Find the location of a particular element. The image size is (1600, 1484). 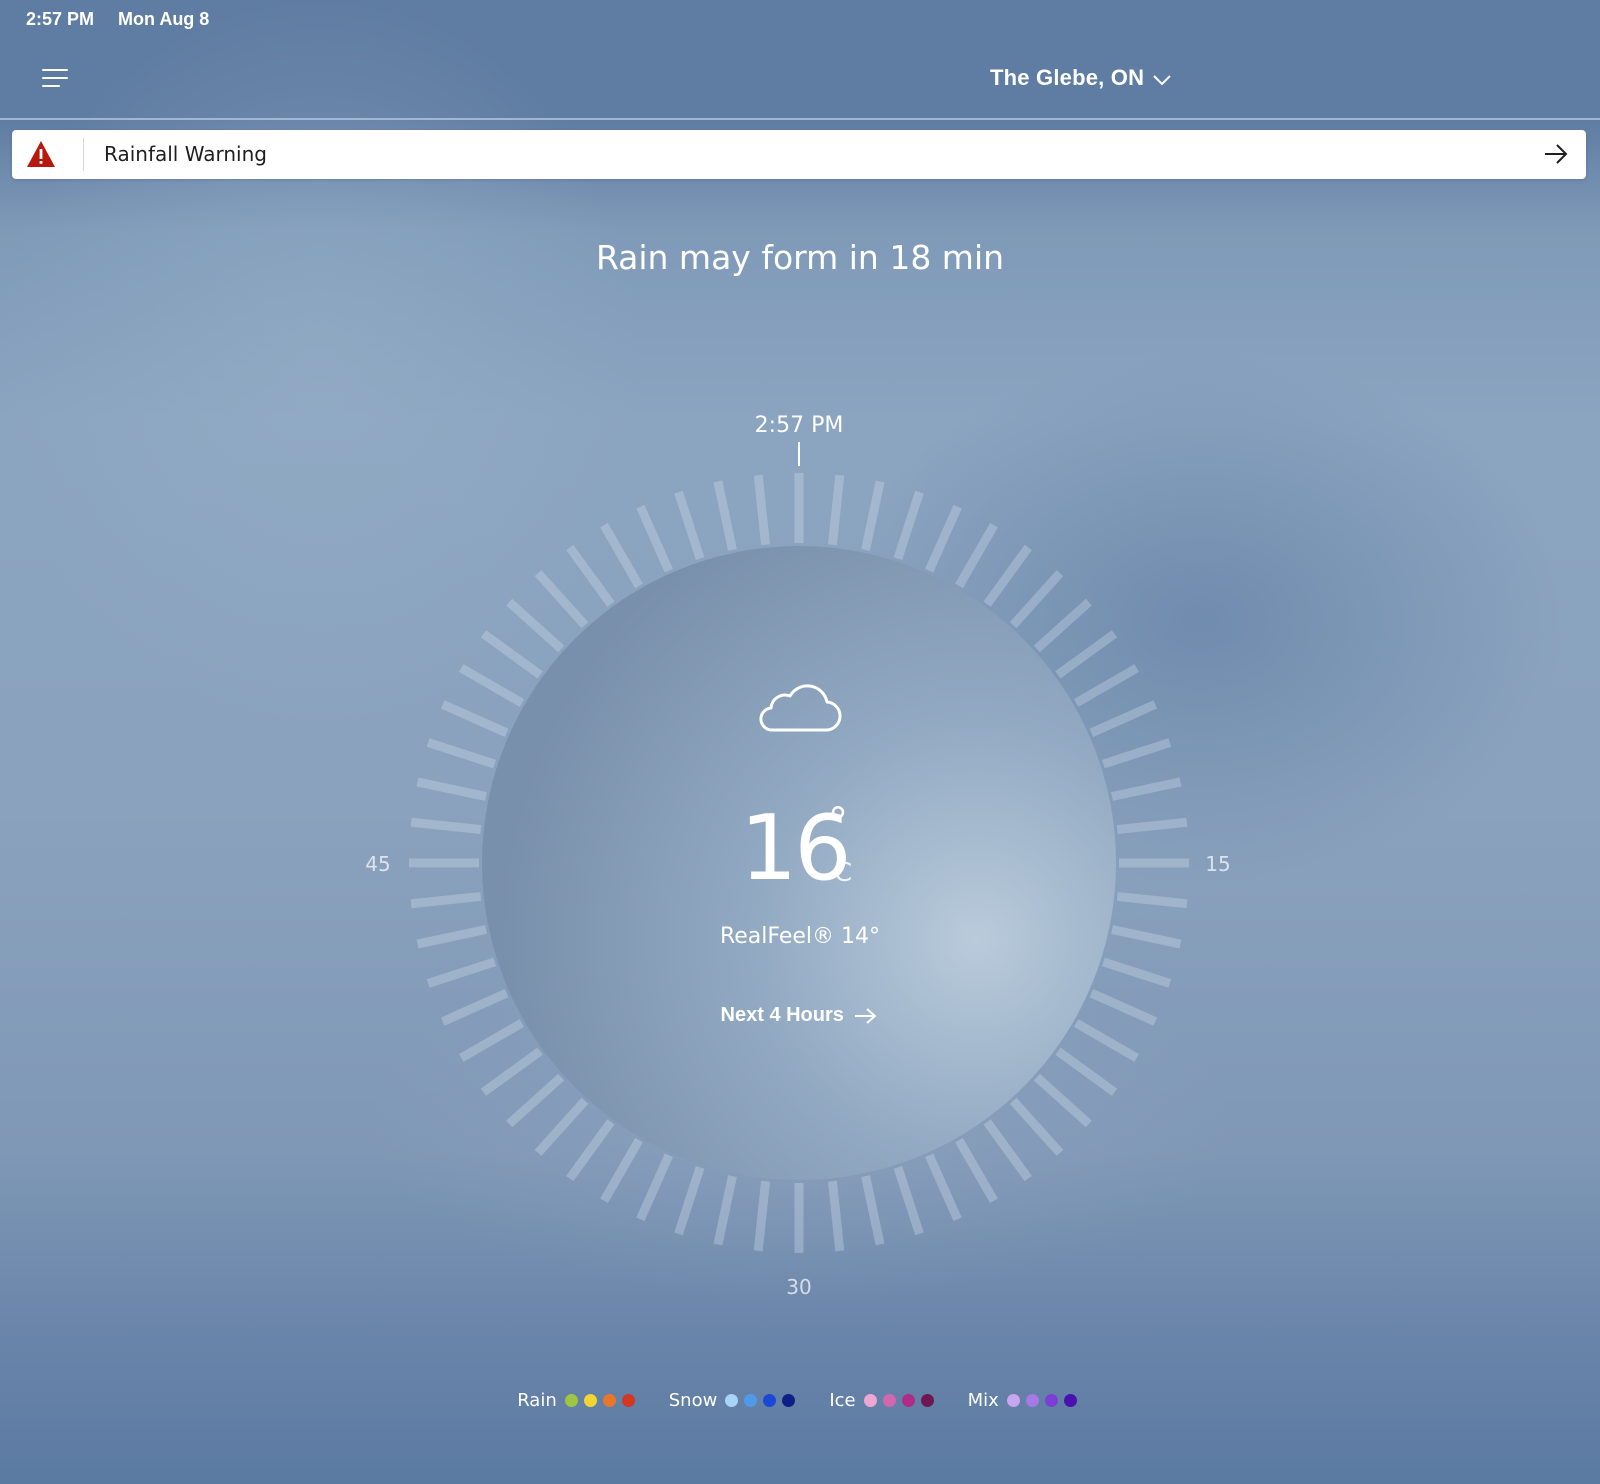

next-4-hours-label: Next 4 Hours is located at coordinates (782, 1015).